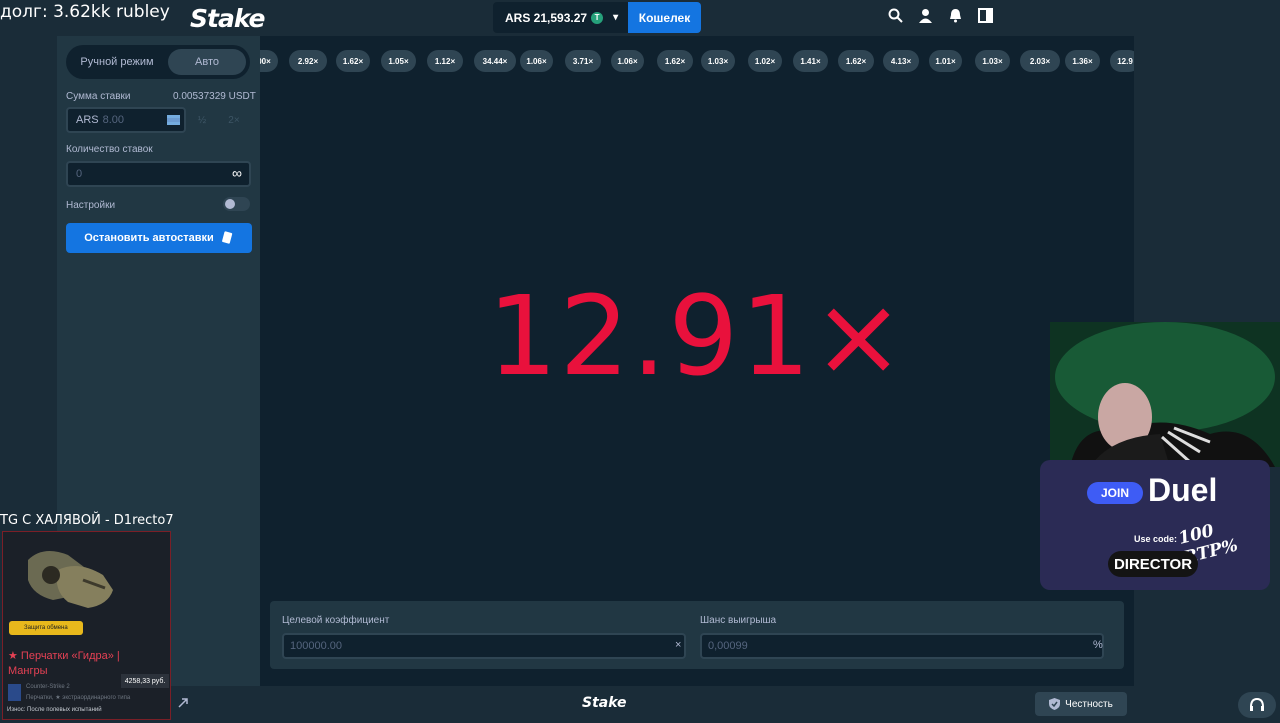 The width and height of the screenshot is (1280, 723). Describe the element at coordinates (616, 17) in the screenshot. I see `chevron-down-icon: ▾` at that location.